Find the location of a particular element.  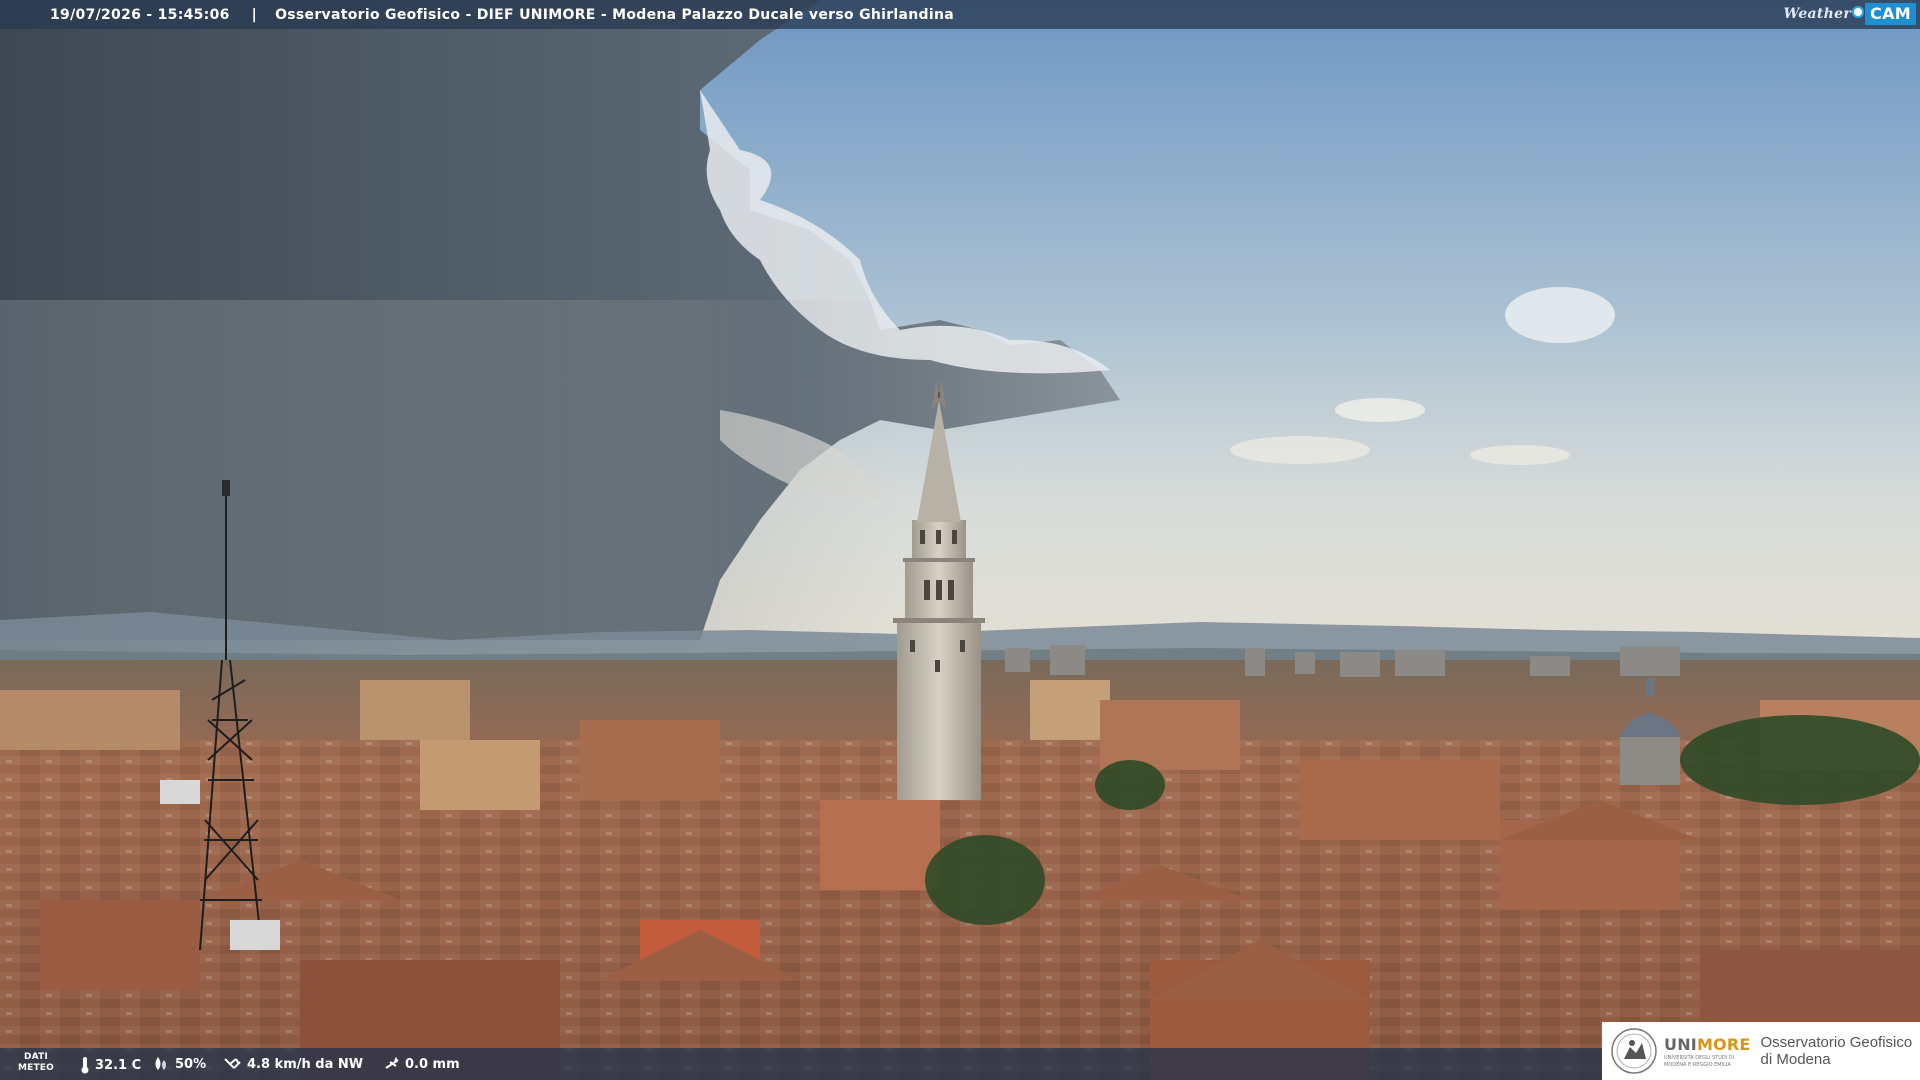

weathercam-logo-cam: CAM is located at coordinates (1890, 14).